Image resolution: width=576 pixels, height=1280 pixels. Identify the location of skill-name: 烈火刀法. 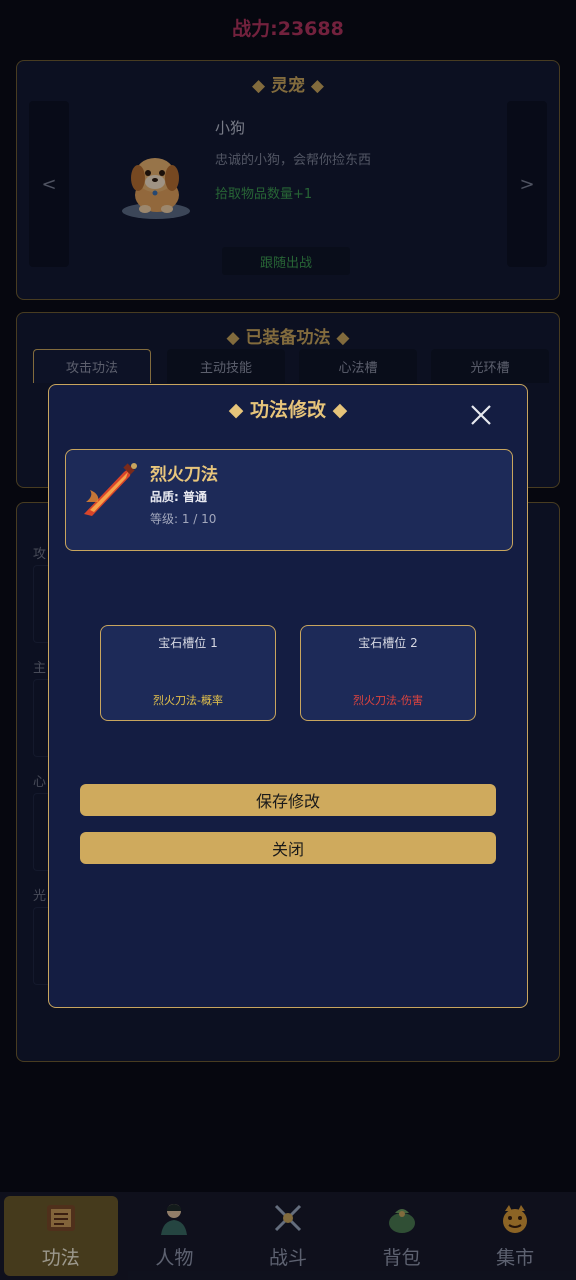
(184, 475).